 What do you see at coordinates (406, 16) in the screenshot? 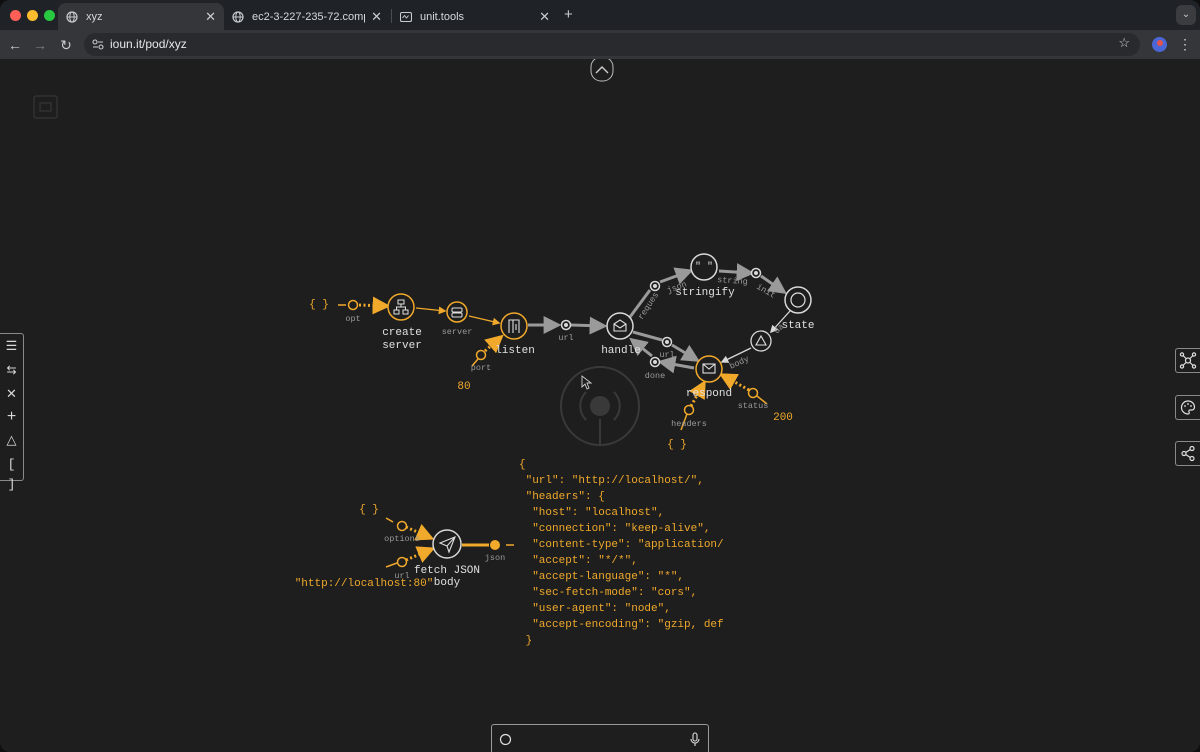
I see `unit-tools-icon` at bounding box center [406, 16].